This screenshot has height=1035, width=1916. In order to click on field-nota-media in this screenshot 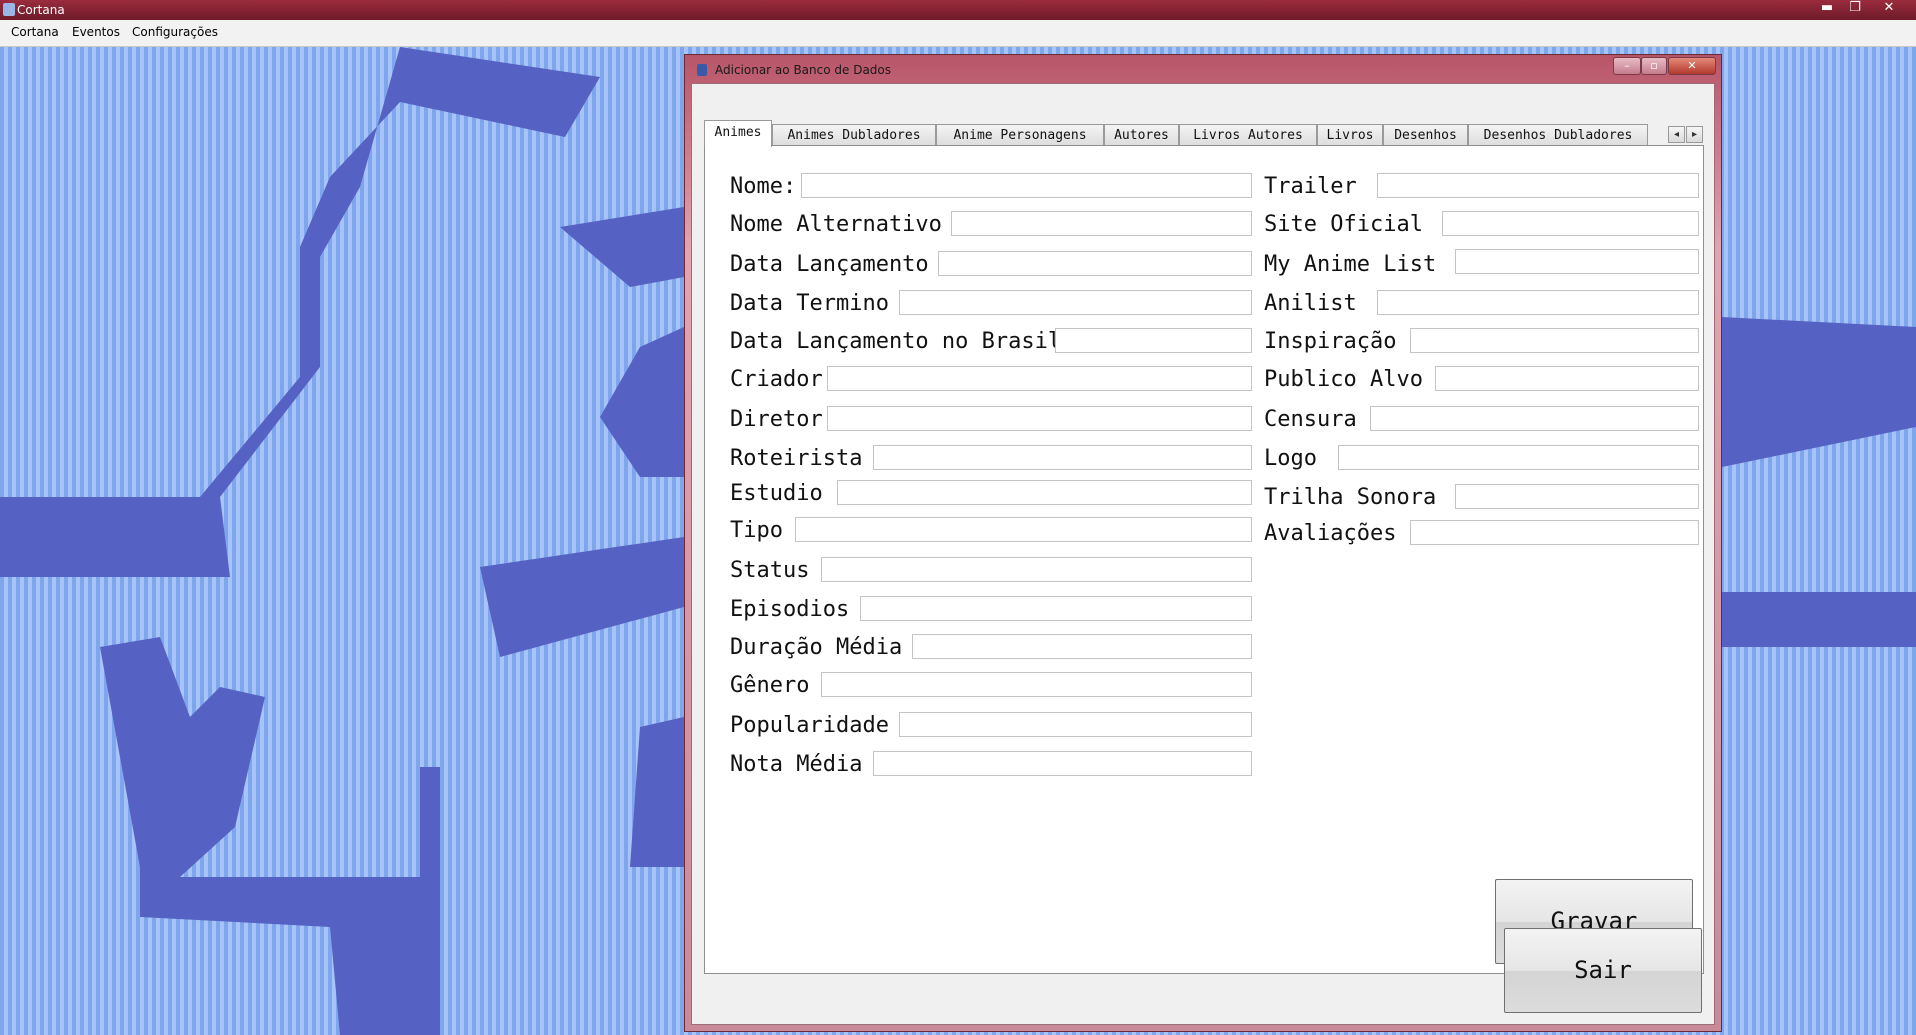, I will do `click(1062, 763)`.